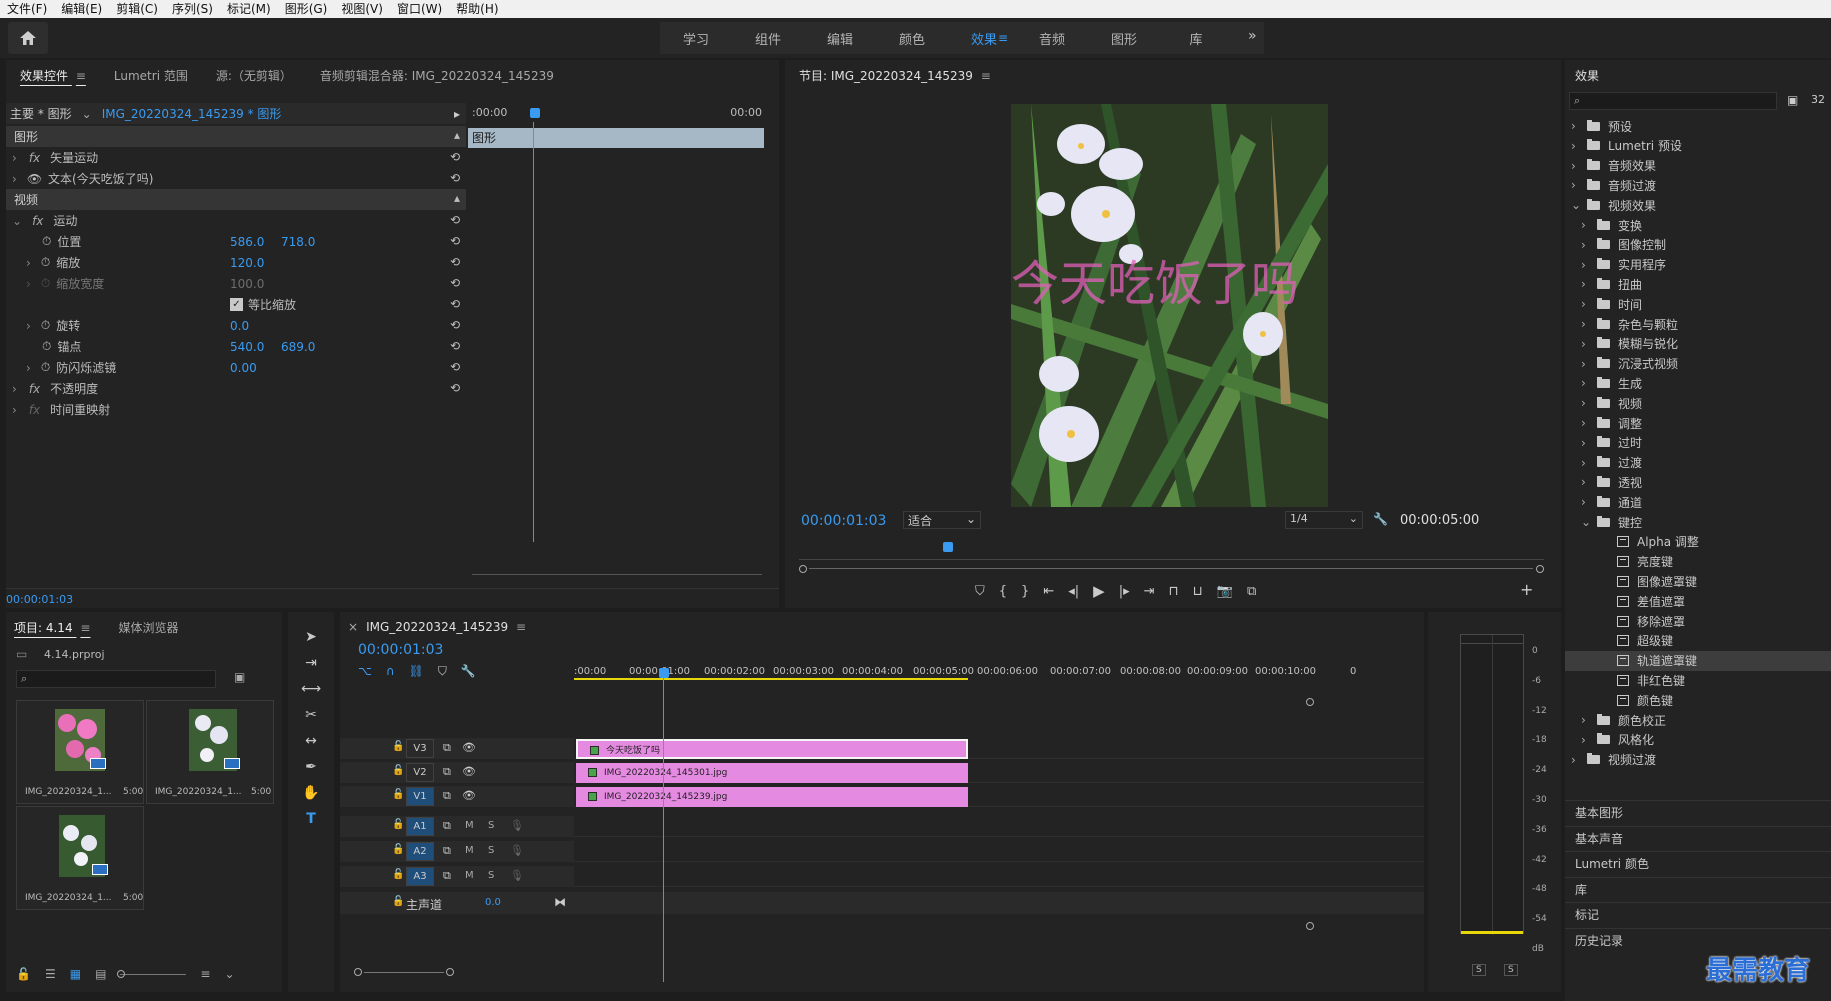 The image size is (1831, 1001). What do you see at coordinates (349, 627) in the screenshot?
I see `close-icon: ×` at bounding box center [349, 627].